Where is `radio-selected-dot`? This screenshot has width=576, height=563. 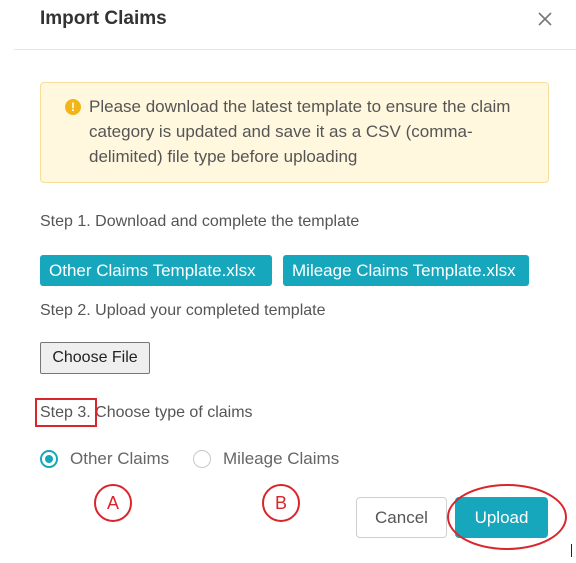 radio-selected-dot is located at coordinates (49, 459).